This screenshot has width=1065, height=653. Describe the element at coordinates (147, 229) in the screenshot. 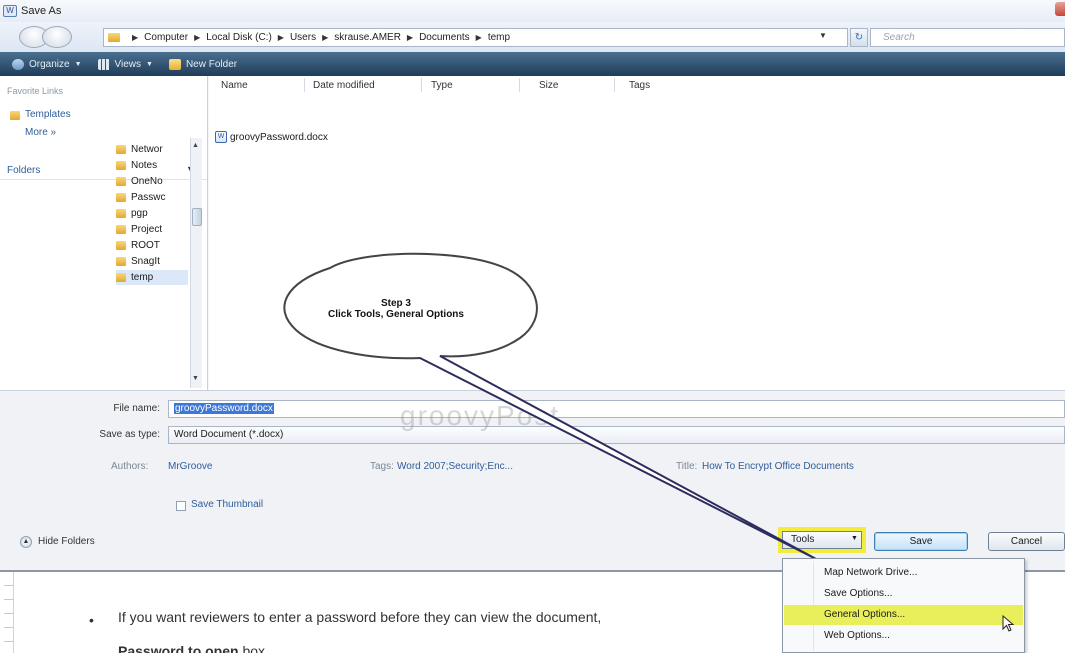

I see `folder-label: Project` at that location.